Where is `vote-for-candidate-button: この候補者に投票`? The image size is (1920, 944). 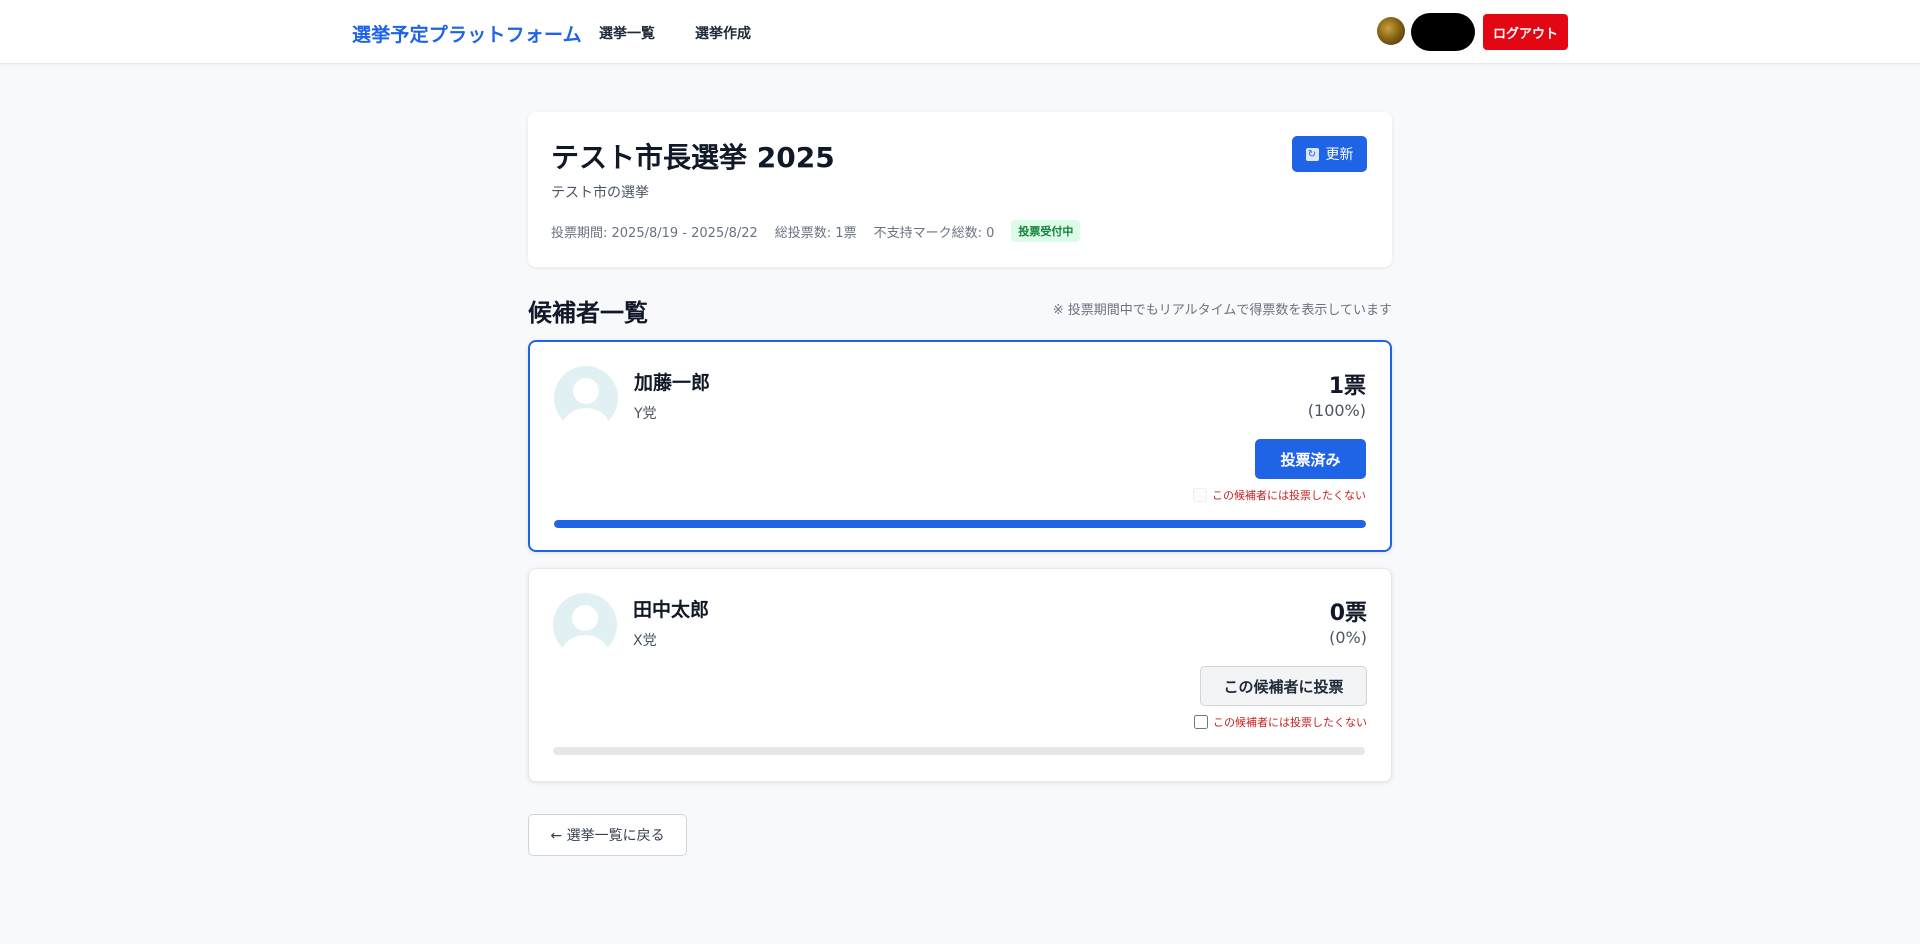 vote-for-candidate-button: この候補者に投票 is located at coordinates (1283, 686).